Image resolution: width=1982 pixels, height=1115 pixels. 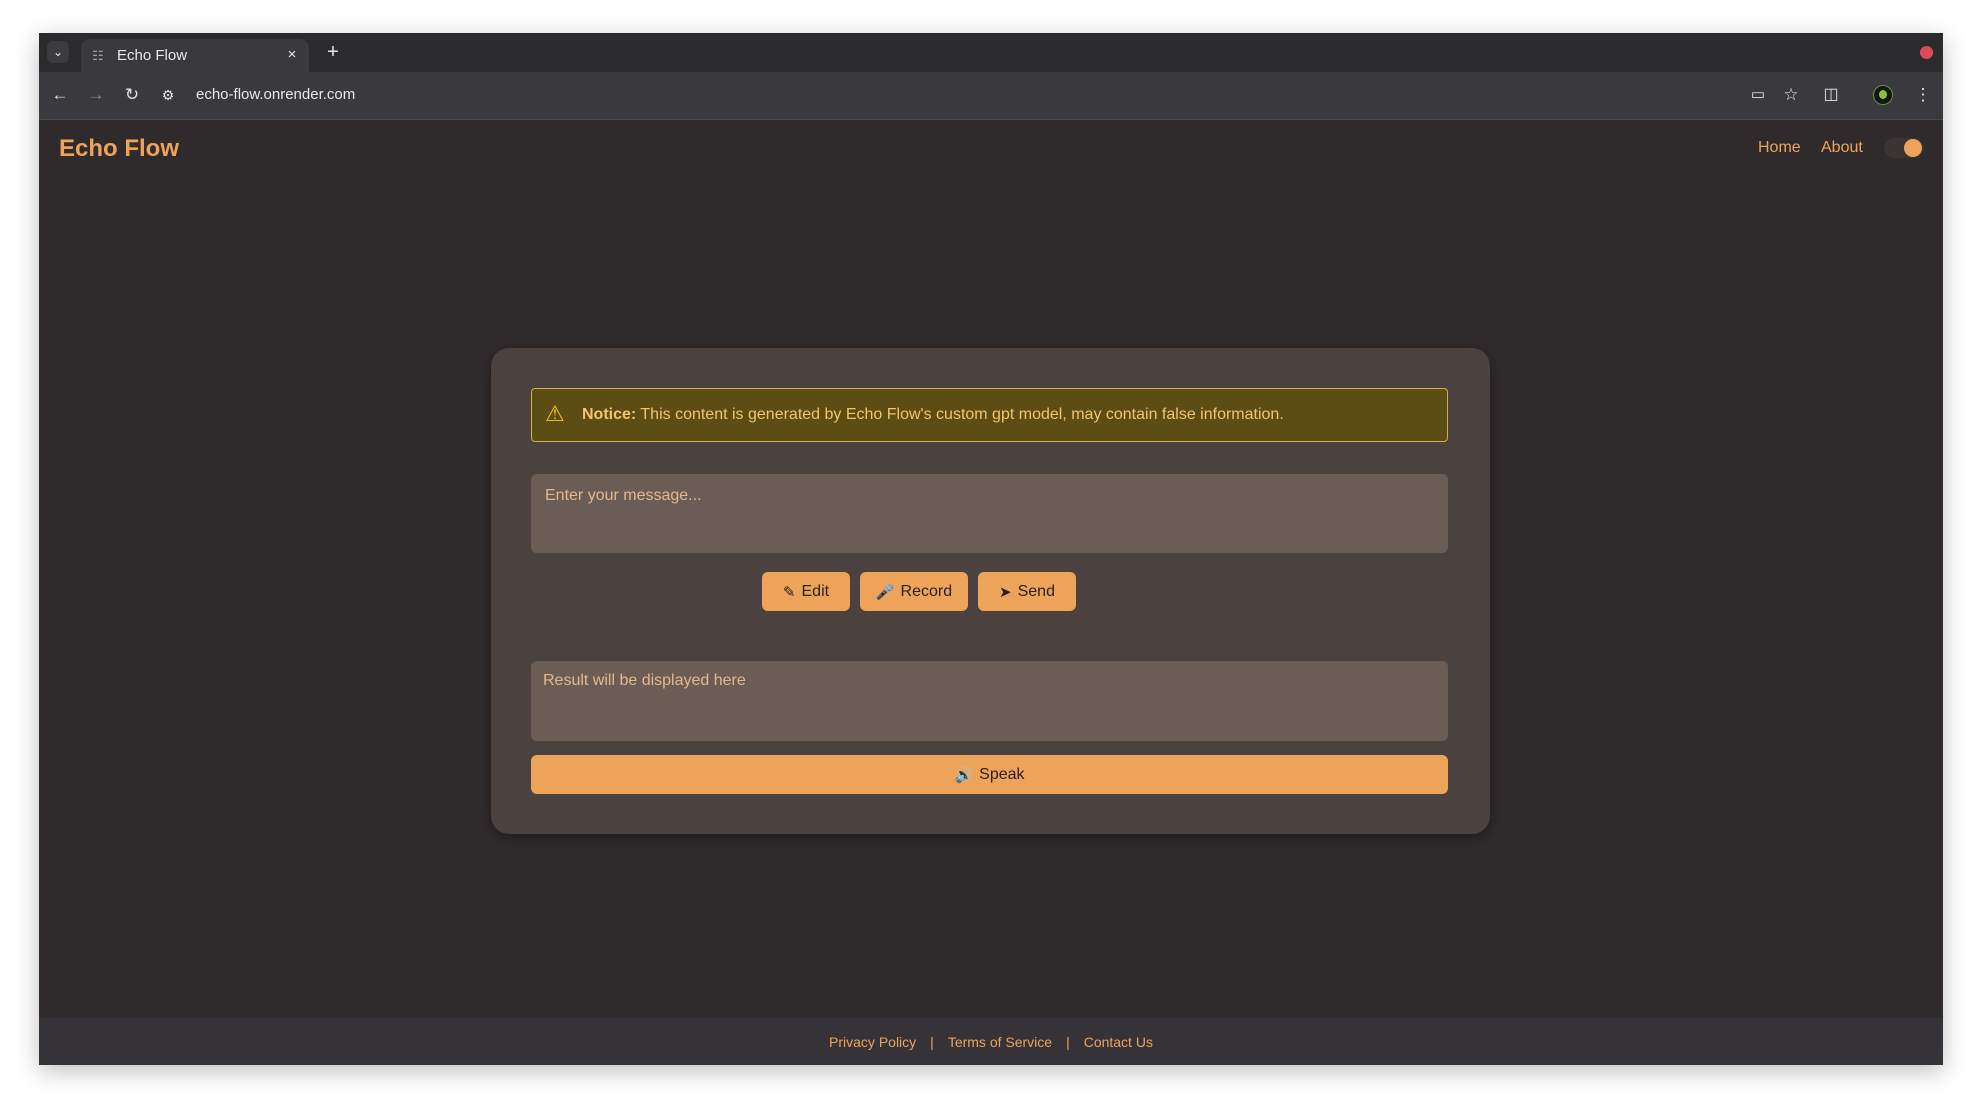 What do you see at coordinates (195, 55) in the screenshot?
I see `browser-tab: ☷ Echo Flow ×` at bounding box center [195, 55].